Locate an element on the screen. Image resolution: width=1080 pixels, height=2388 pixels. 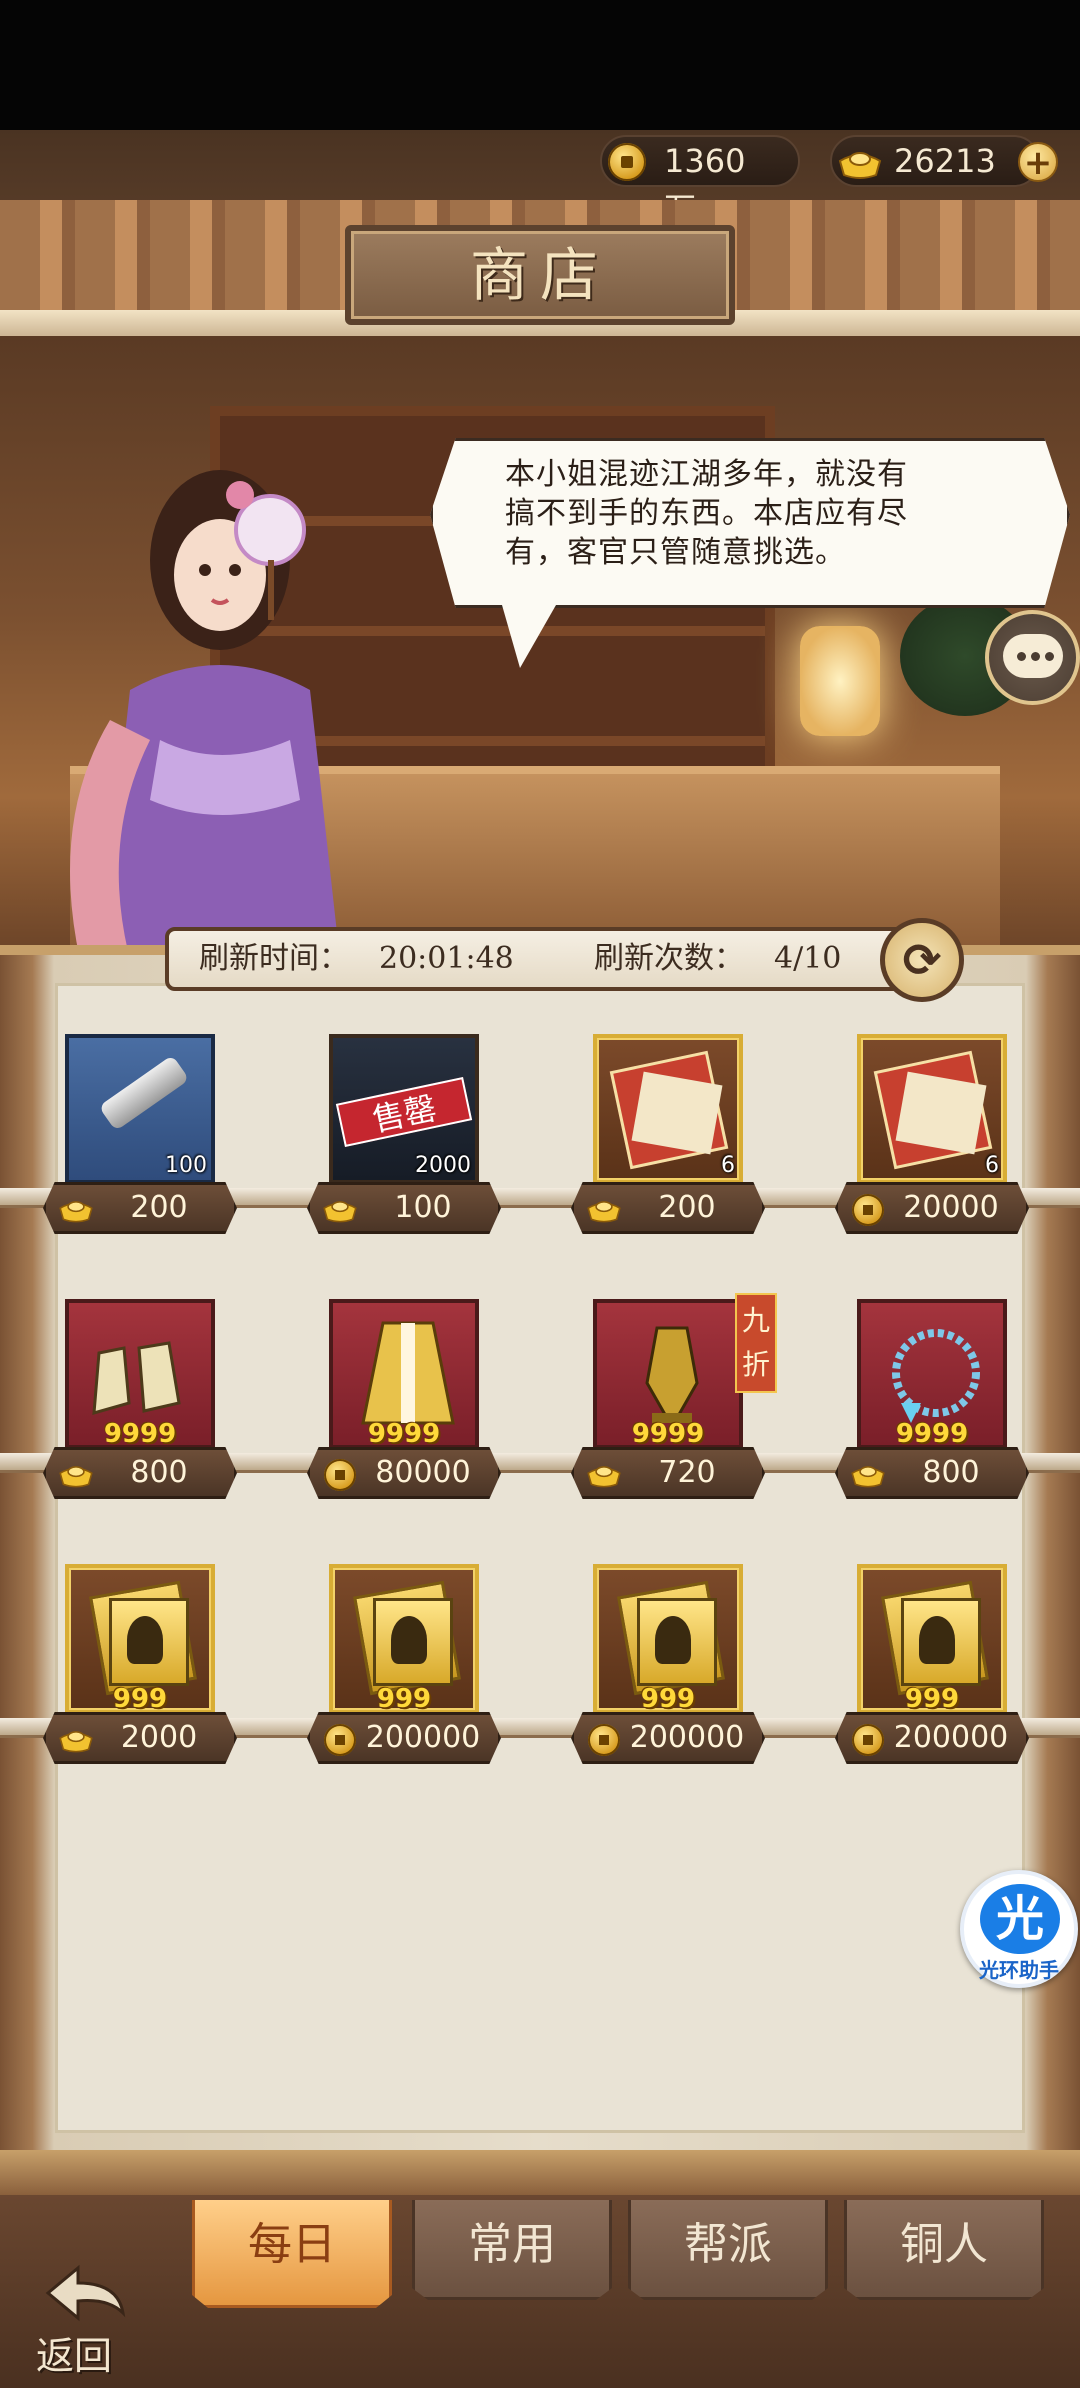
chat-button is located at coordinates (1032, 657).